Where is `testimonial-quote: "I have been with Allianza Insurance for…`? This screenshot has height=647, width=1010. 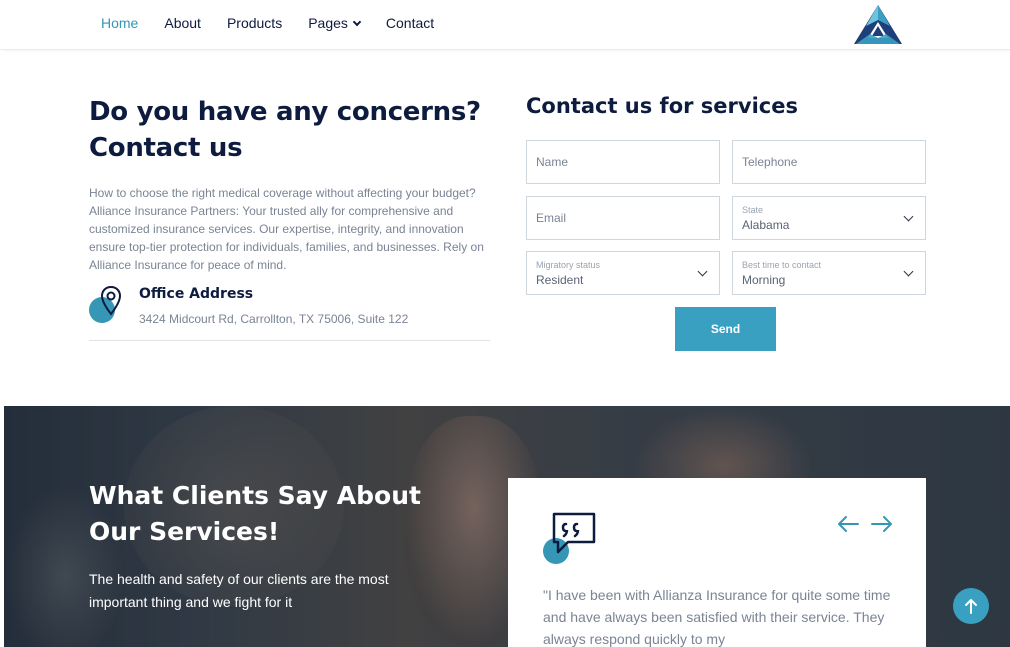 testimonial-quote: "I have been with Allianza Insurance for… is located at coordinates (717, 617).